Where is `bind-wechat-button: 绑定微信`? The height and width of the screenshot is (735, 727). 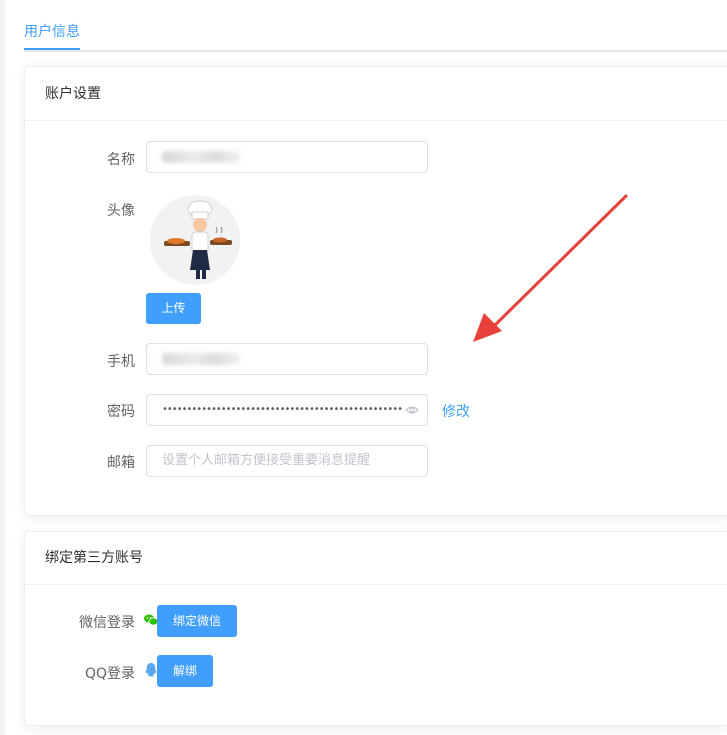 bind-wechat-button: 绑定微信 is located at coordinates (197, 621).